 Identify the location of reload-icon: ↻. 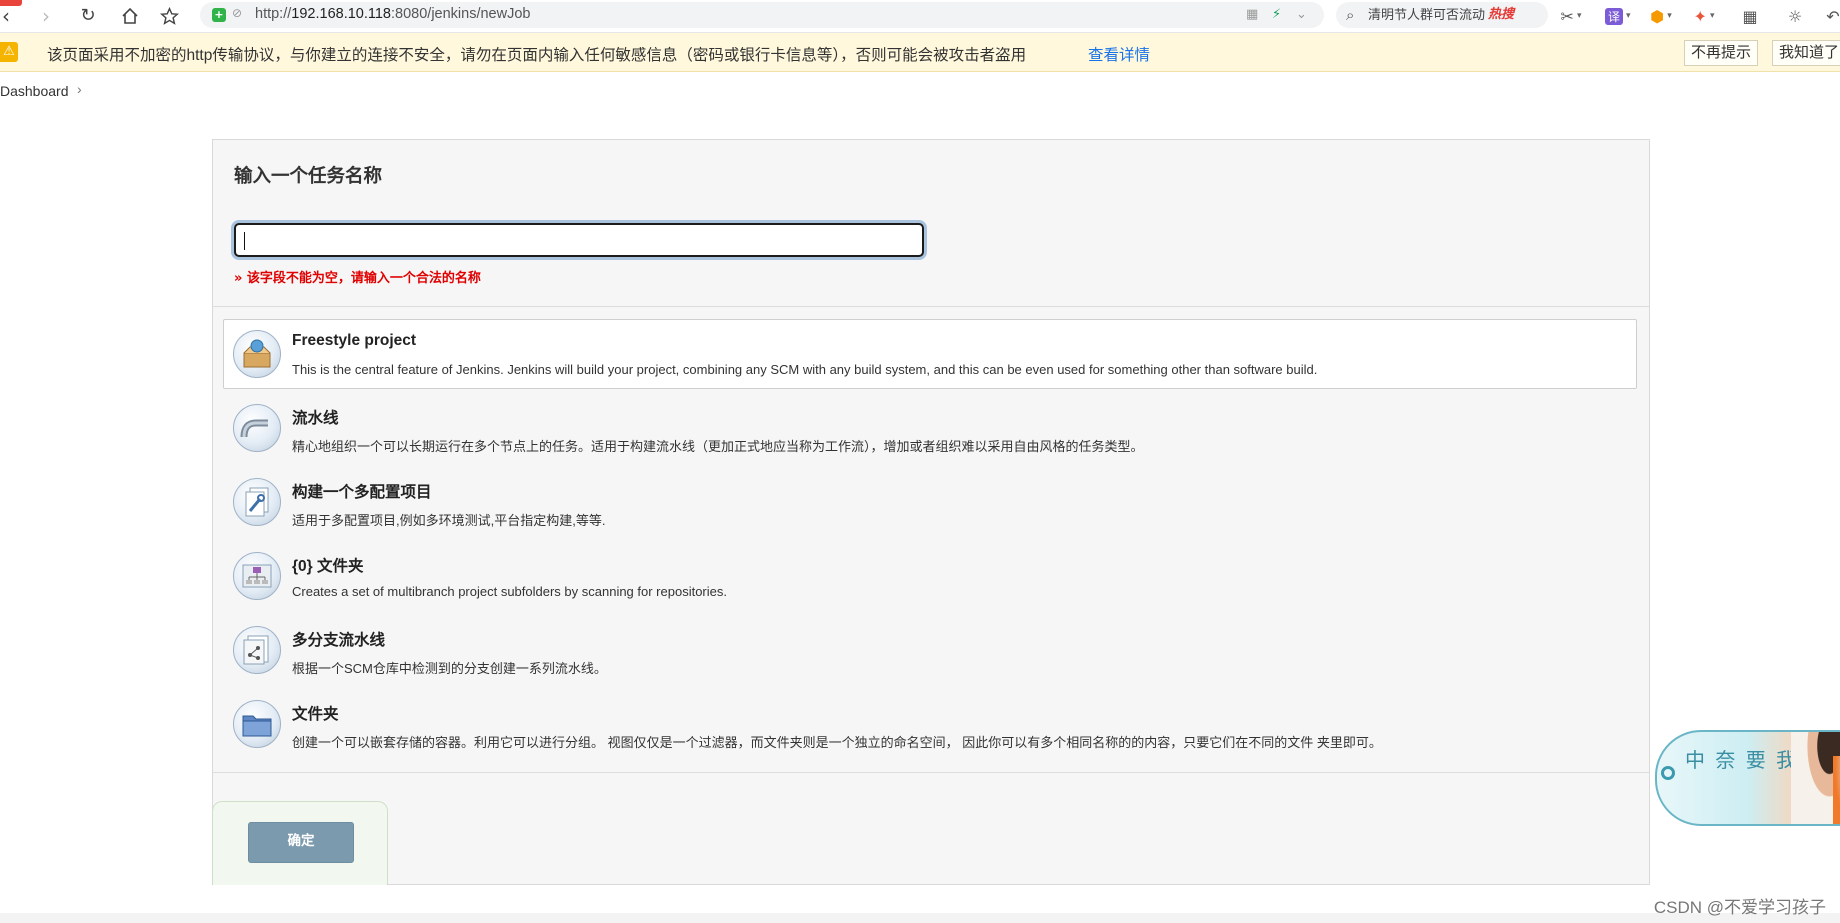
(88, 16).